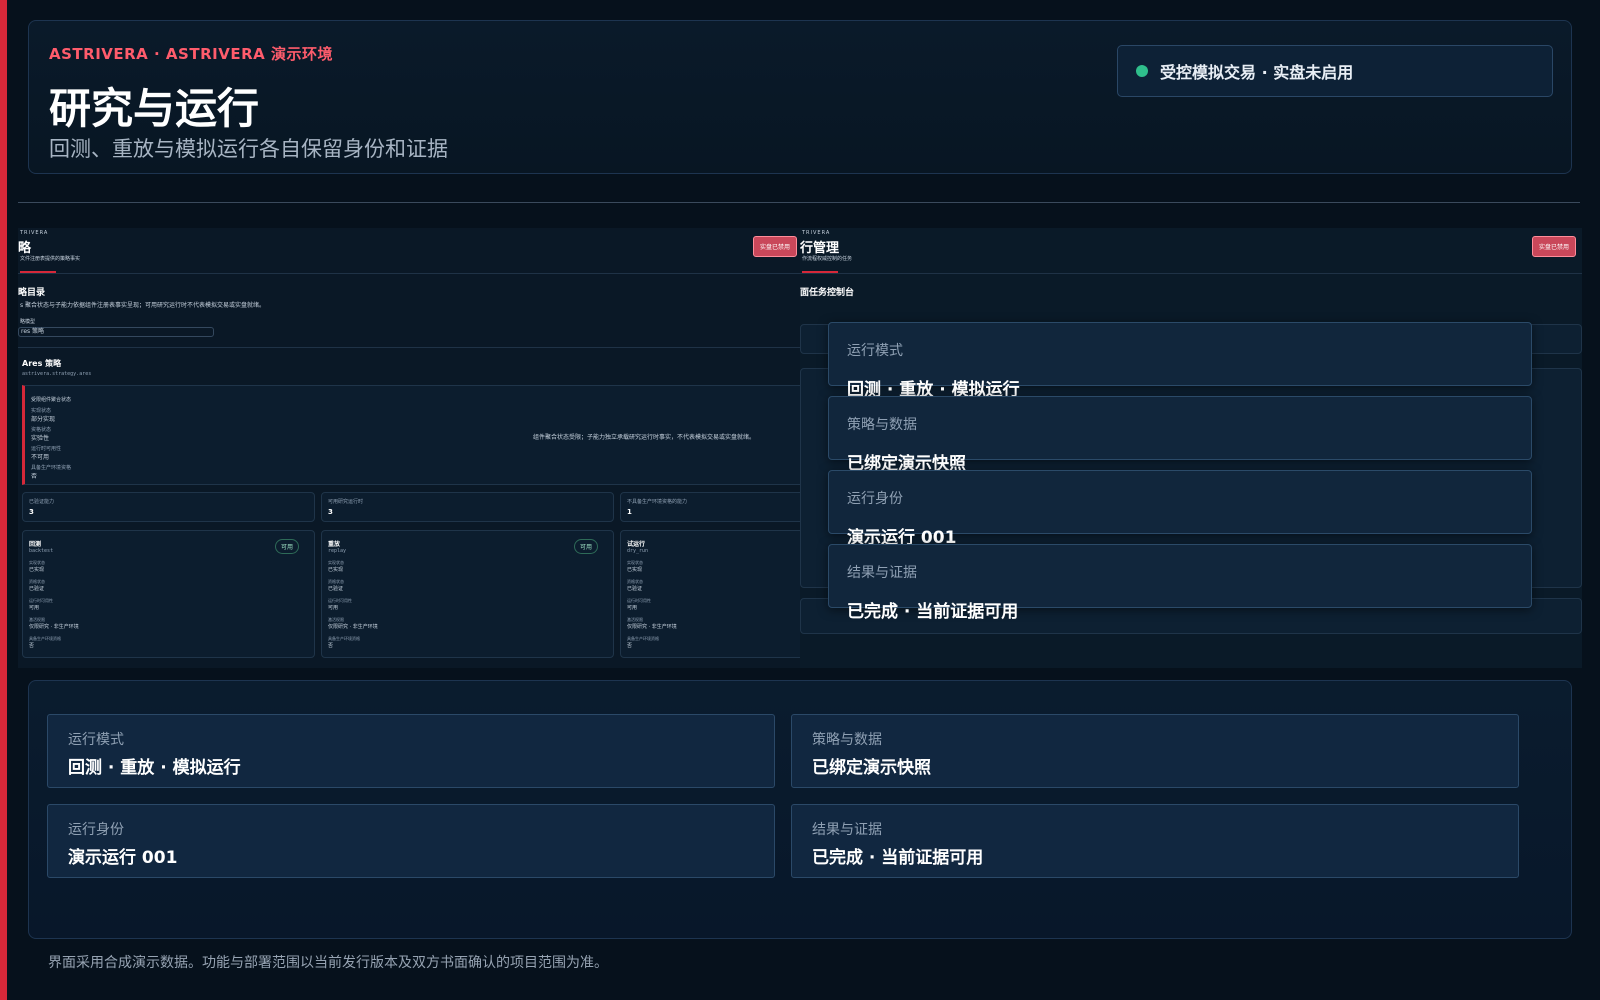 The height and width of the screenshot is (1000, 1600). What do you see at coordinates (41, 430) in the screenshot?
I see `status-row-label: 资格状态` at bounding box center [41, 430].